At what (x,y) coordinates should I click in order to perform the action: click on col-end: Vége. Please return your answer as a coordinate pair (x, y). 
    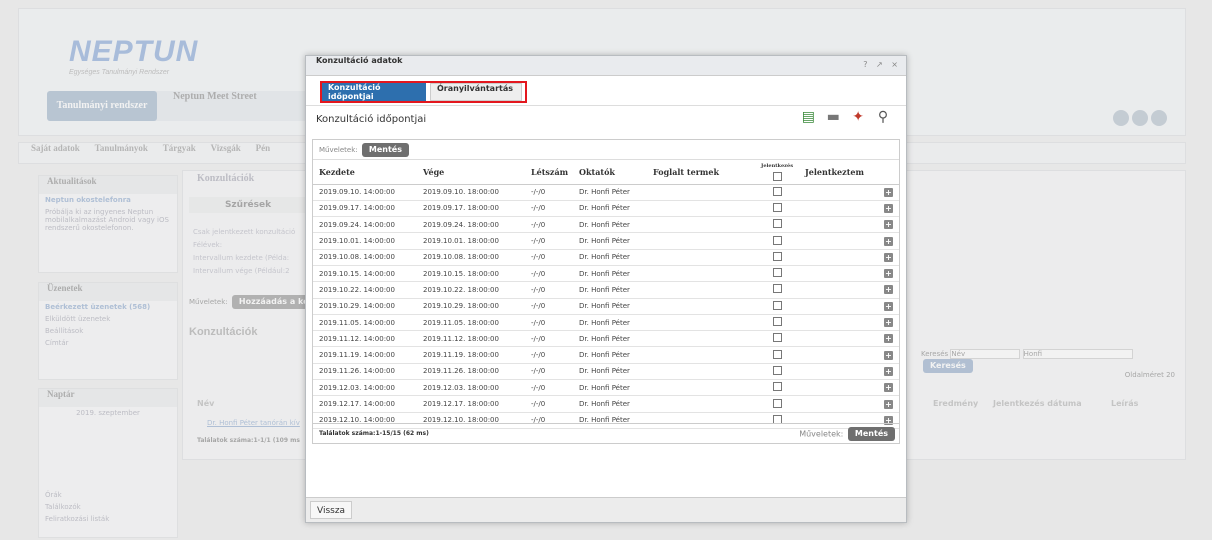
    Looking at the image, I should click on (471, 172).